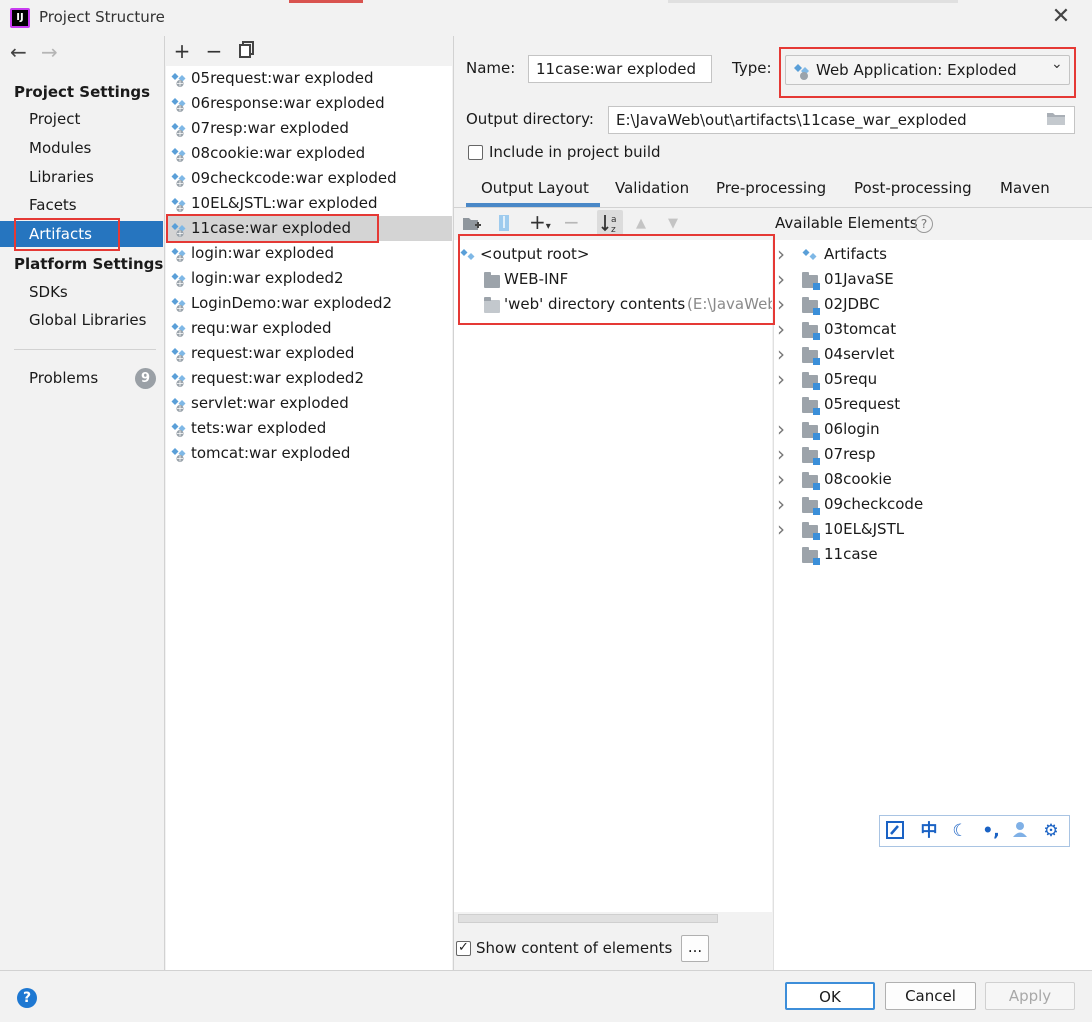  Describe the element at coordinates (309, 253) in the screenshot. I see `artifact-list-item: login:war exploded` at that location.